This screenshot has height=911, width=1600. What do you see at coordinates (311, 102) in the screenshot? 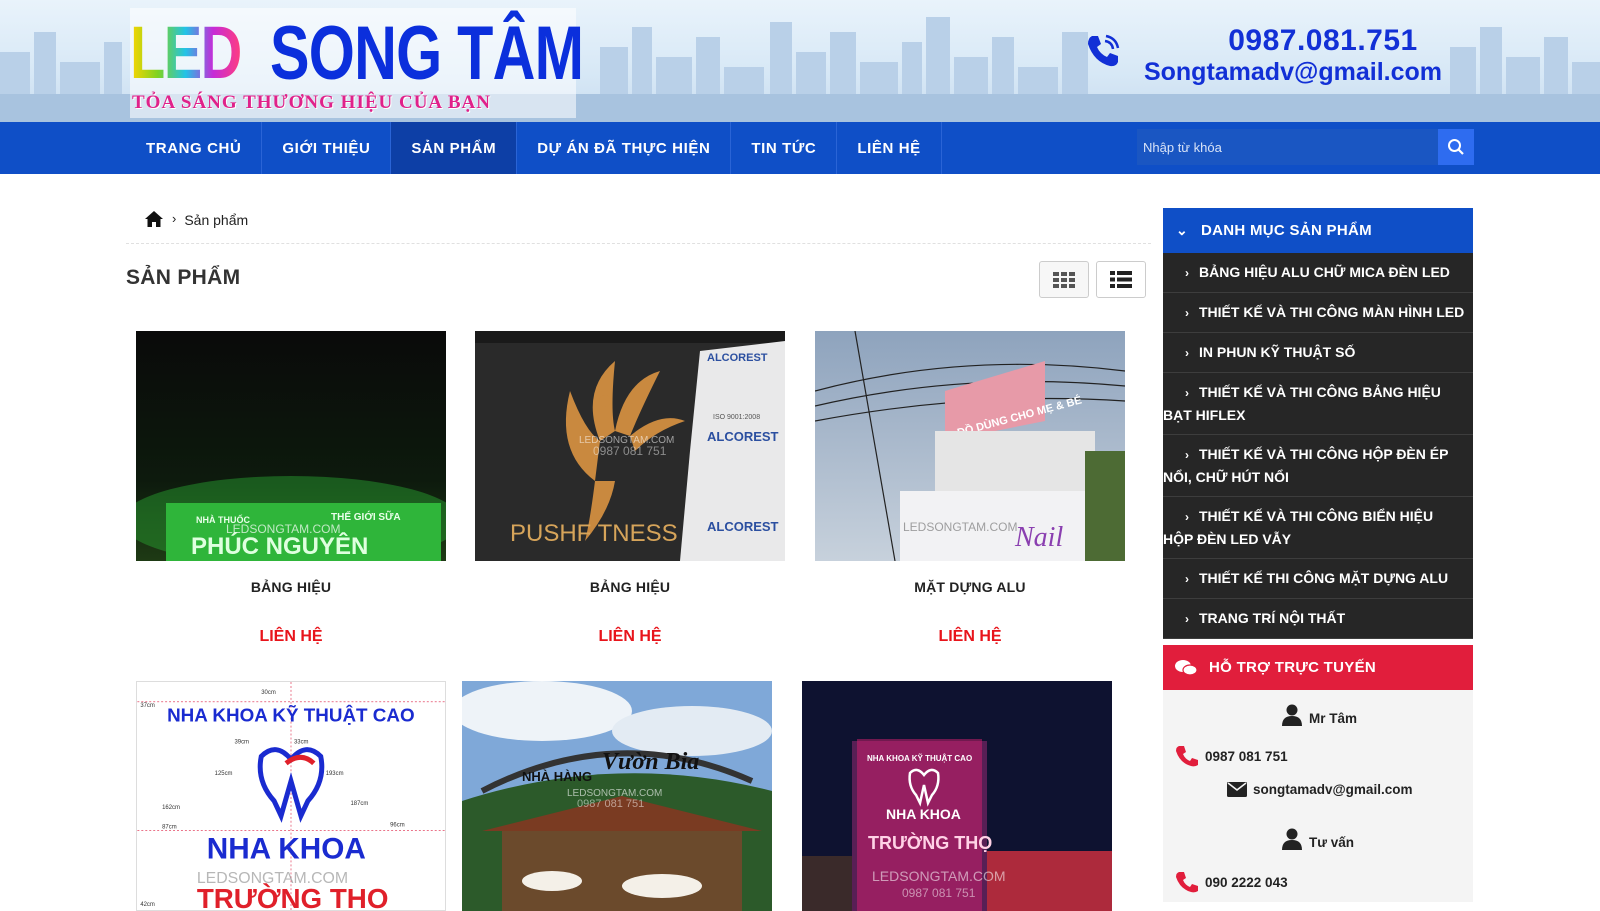
I see `logo-slogan: TỎA SÁNG THƯƠNG HIỆU CỦA BẠN` at bounding box center [311, 102].